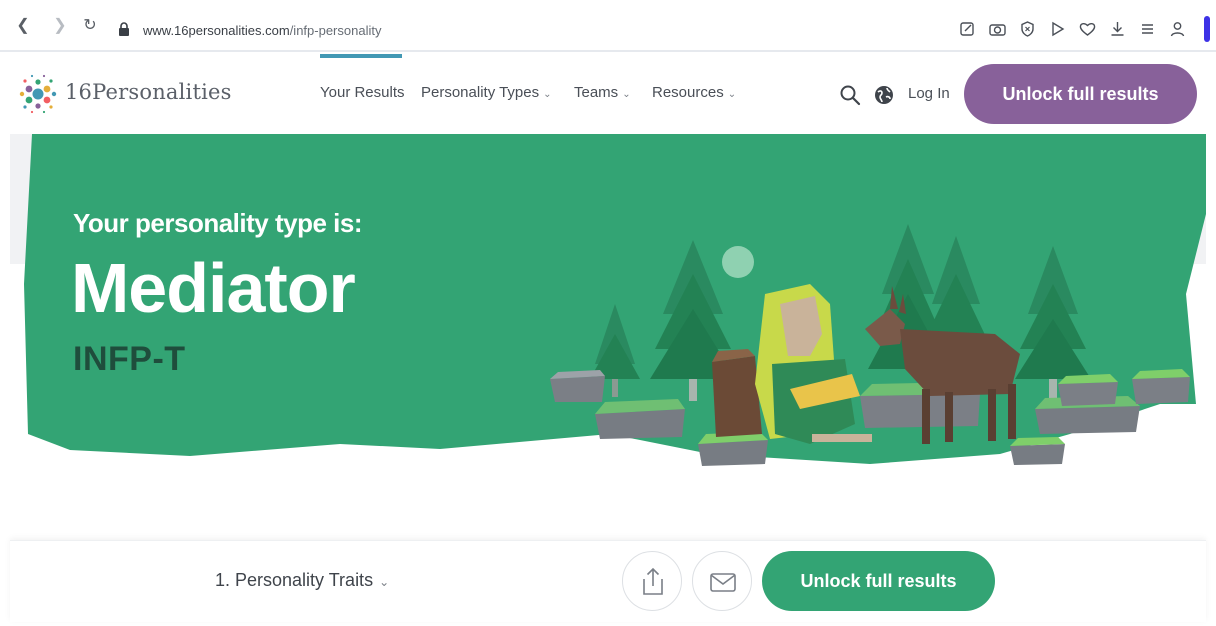 The width and height of the screenshot is (1216, 626). Describe the element at coordinates (1057, 29) in the screenshot. I see `play-icon` at that location.